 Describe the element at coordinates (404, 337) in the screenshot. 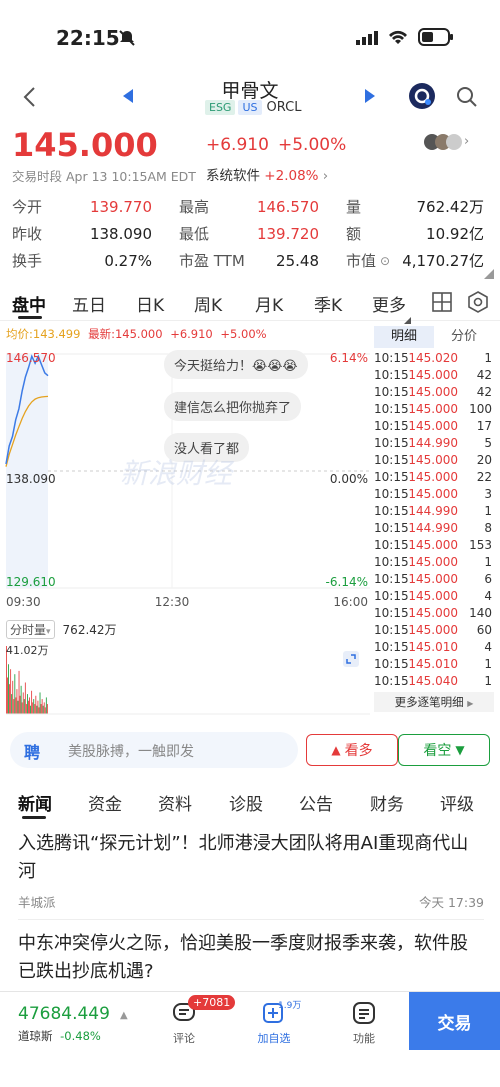

I see `tab-detail: 明细` at that location.